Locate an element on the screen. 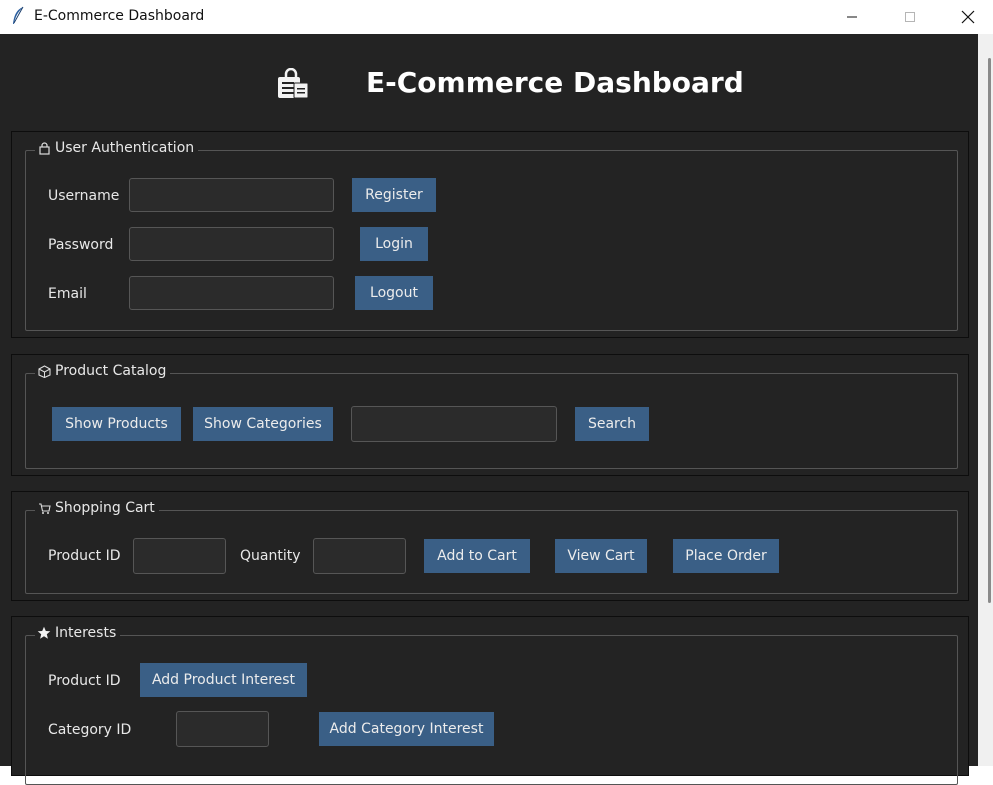 This screenshot has width=993, height=785. register-button: Register is located at coordinates (394, 195).